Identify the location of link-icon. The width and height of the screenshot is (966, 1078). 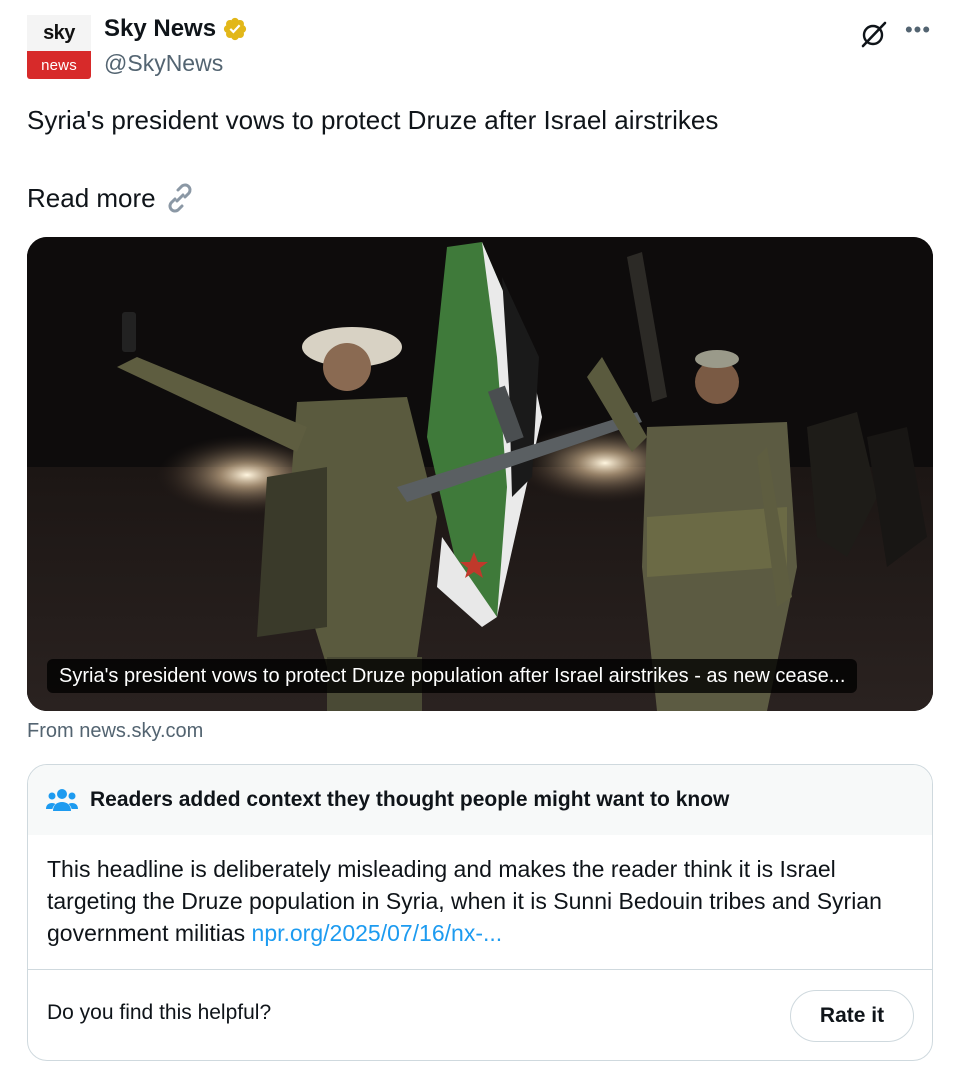
(180, 198).